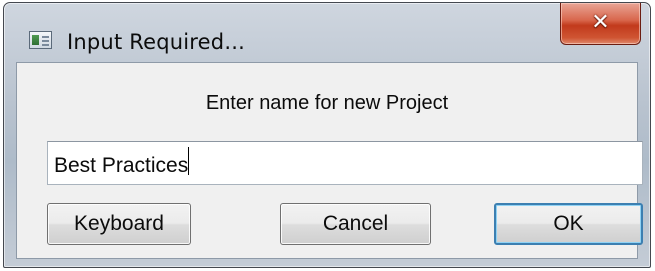 This screenshot has height=271, width=655. Describe the element at coordinates (119, 224) in the screenshot. I see `keyboard-button: Keyboard` at that location.